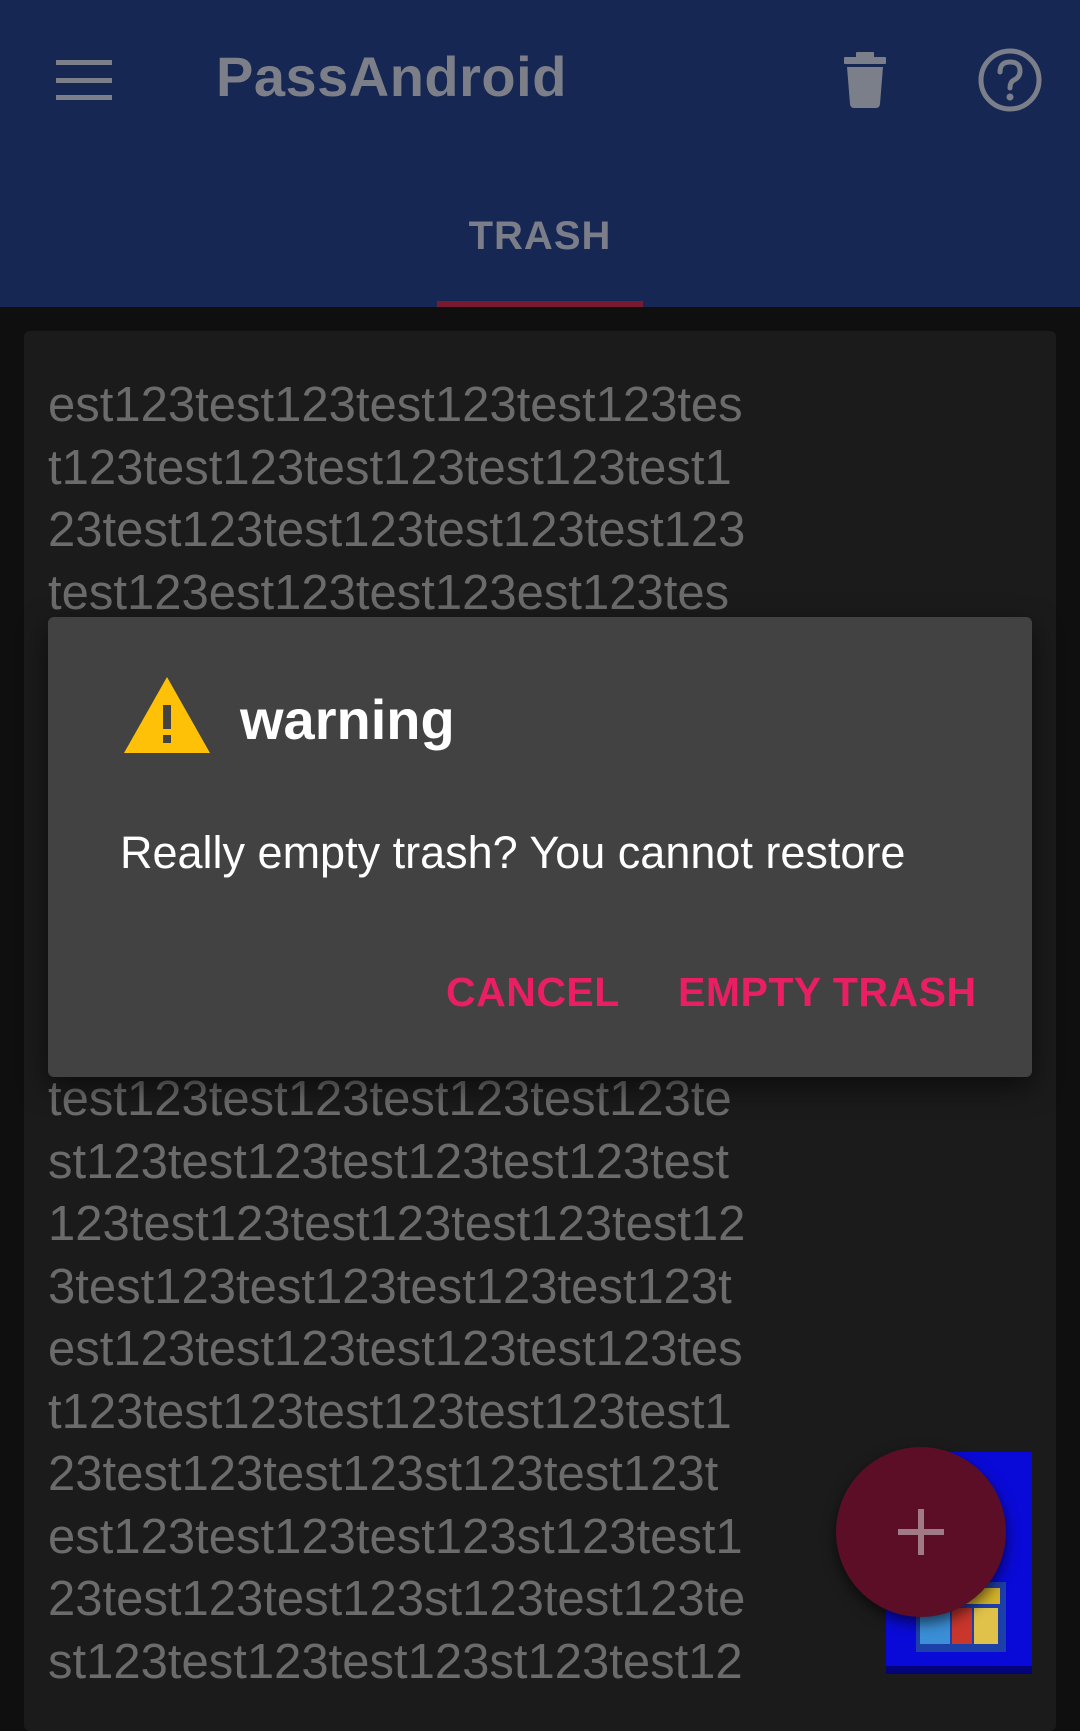 The image size is (1080, 1731). Describe the element at coordinates (827, 992) in the screenshot. I see `empty-trash-button: EMPTY TRASH` at that location.